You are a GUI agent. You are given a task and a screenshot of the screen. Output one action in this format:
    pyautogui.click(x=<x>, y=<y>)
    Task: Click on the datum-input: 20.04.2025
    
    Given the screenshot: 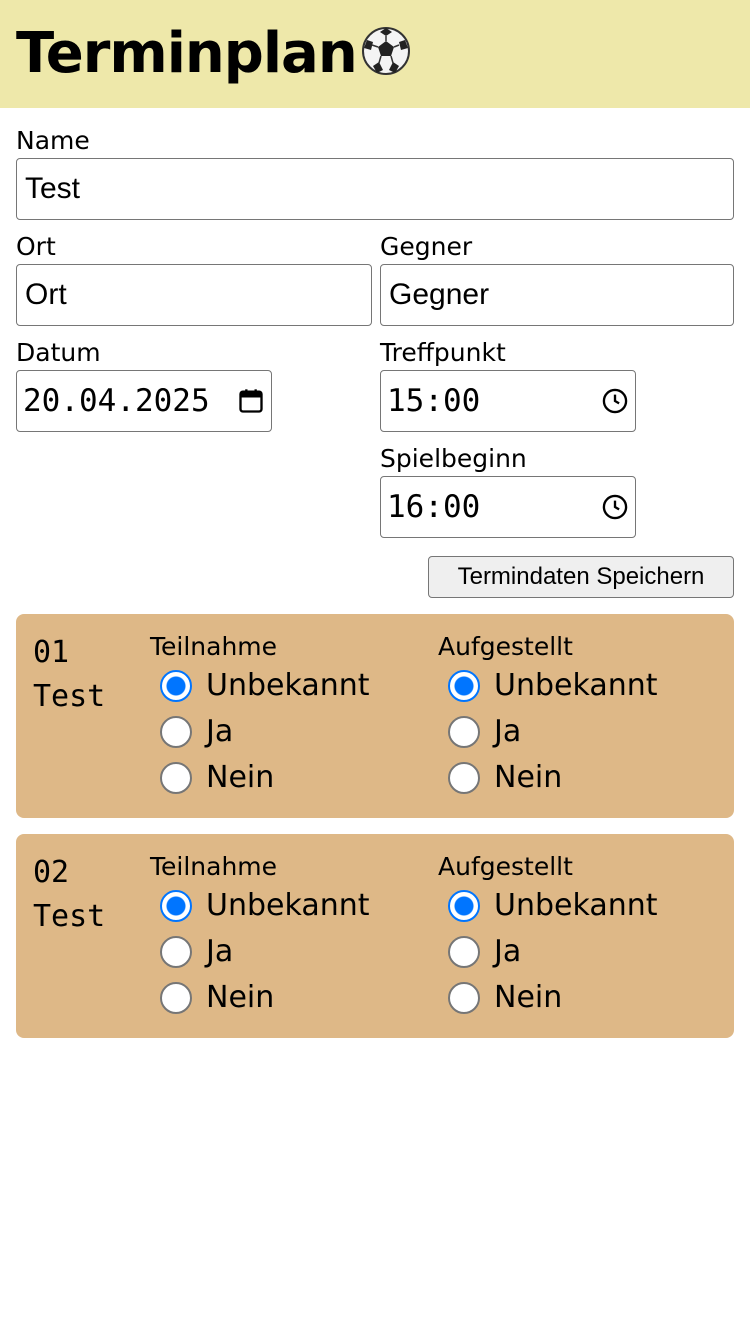 What is the action you would take?
    pyautogui.click(x=144, y=401)
    